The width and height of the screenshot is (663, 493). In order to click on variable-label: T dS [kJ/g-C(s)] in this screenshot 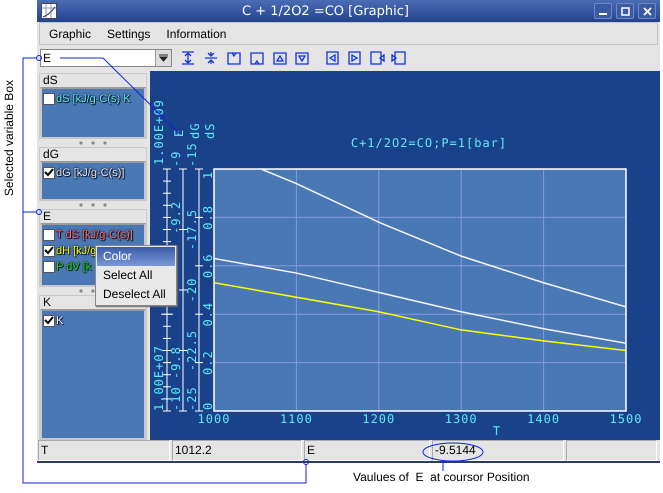, I will do `click(94, 234)`.